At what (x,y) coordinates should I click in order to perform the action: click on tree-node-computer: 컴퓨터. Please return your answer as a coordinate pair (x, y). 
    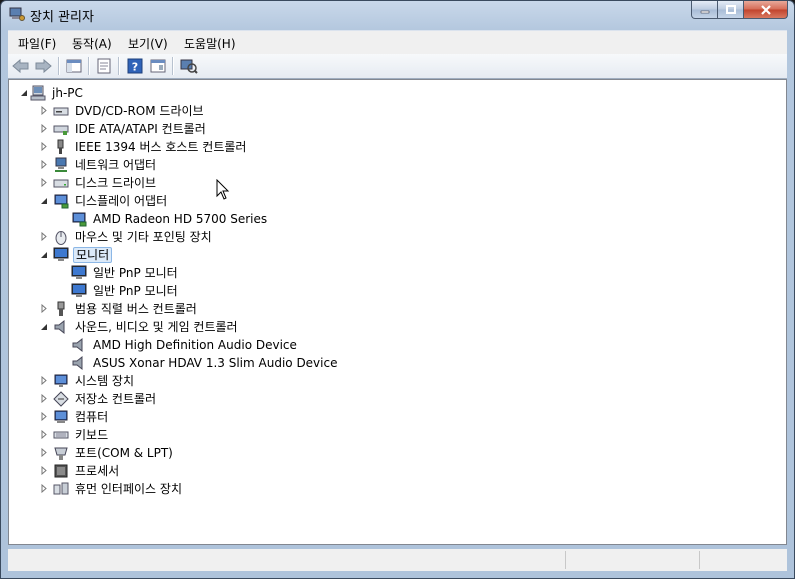
    Looking at the image, I should click on (75, 417).